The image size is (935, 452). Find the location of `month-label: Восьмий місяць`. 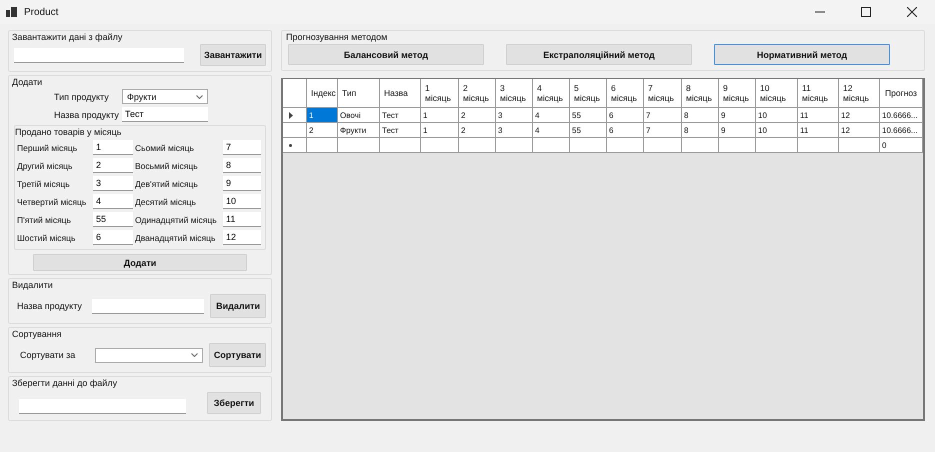

month-label: Восьмий місяць is located at coordinates (167, 165).